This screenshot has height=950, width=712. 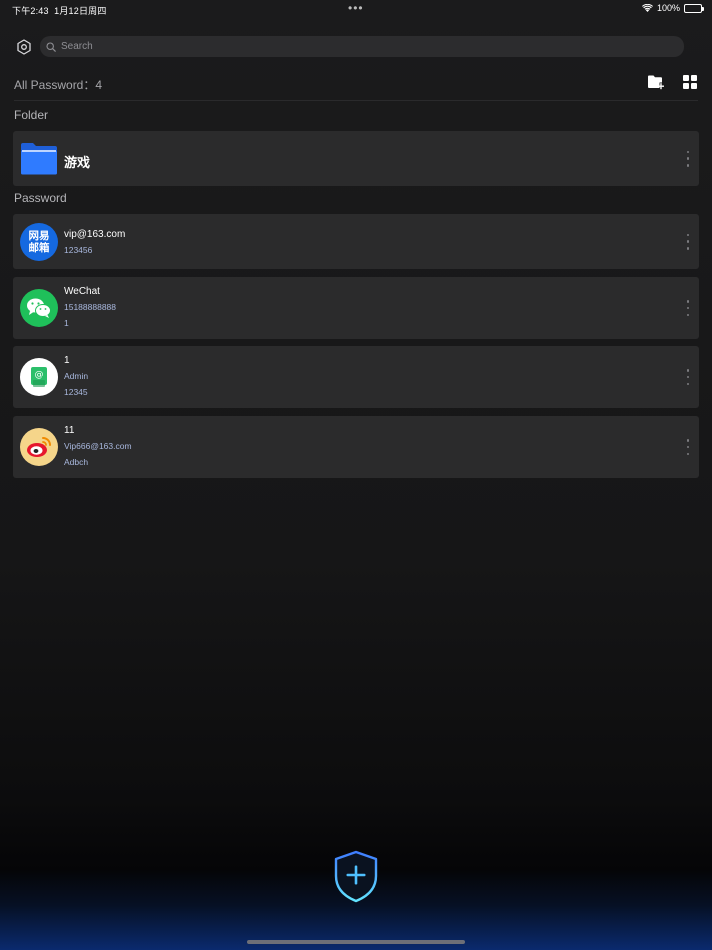 I want to click on wifi-icon, so click(x=647, y=8).